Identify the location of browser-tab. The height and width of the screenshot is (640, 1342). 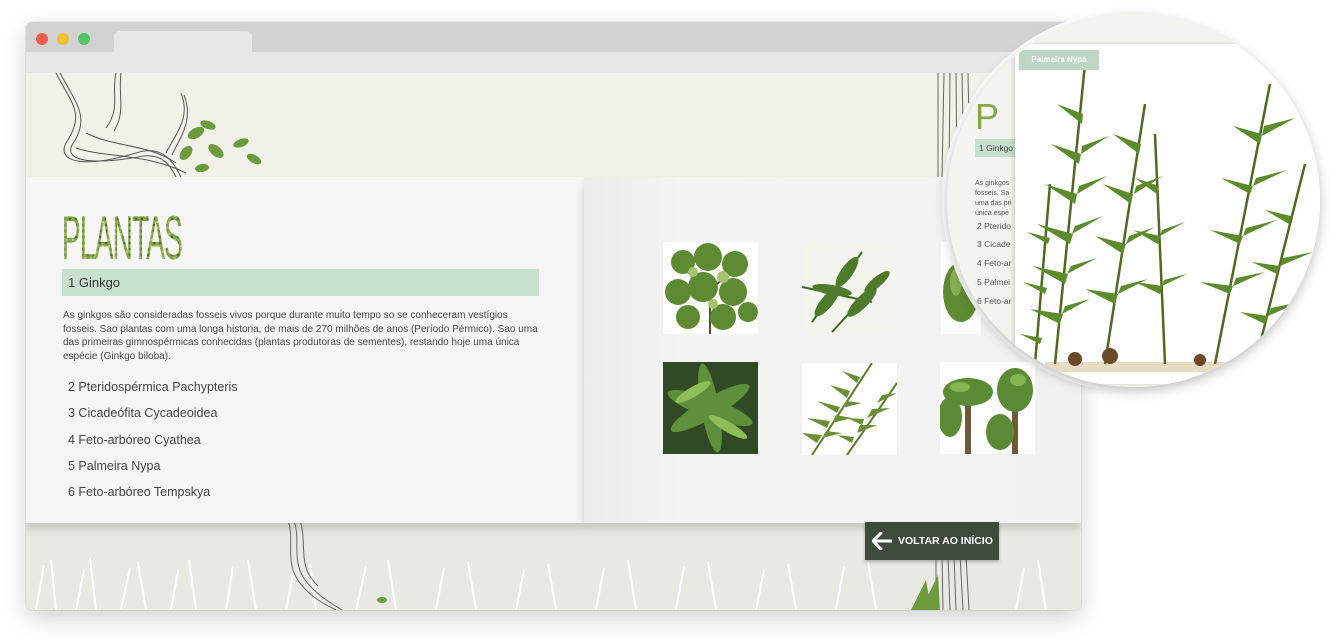
(183, 41).